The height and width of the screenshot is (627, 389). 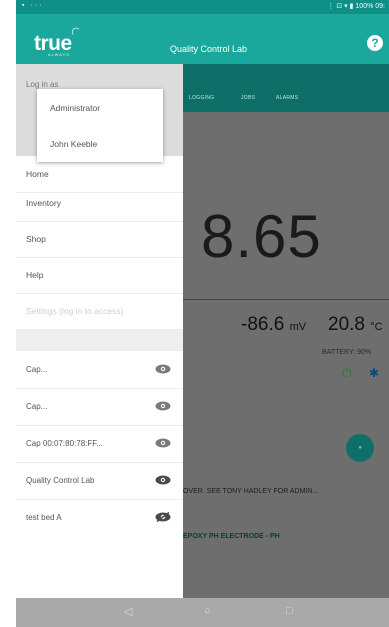 What do you see at coordinates (263, 324) in the screenshot?
I see `mv-value: -86.6` at bounding box center [263, 324].